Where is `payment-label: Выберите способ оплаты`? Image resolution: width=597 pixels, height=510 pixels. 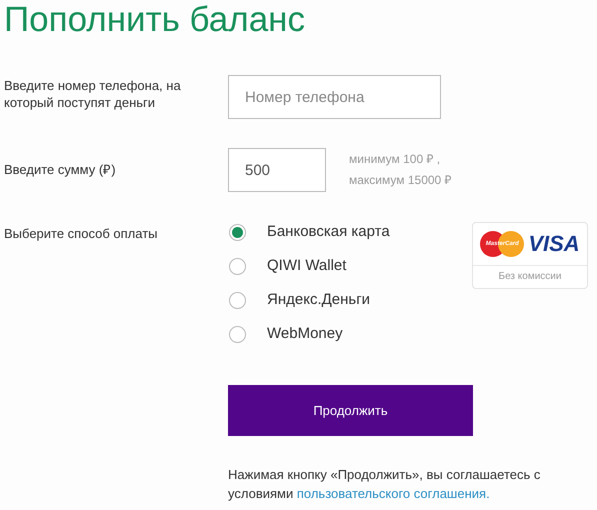
payment-label: Выберите способ оплаты is located at coordinates (81, 234).